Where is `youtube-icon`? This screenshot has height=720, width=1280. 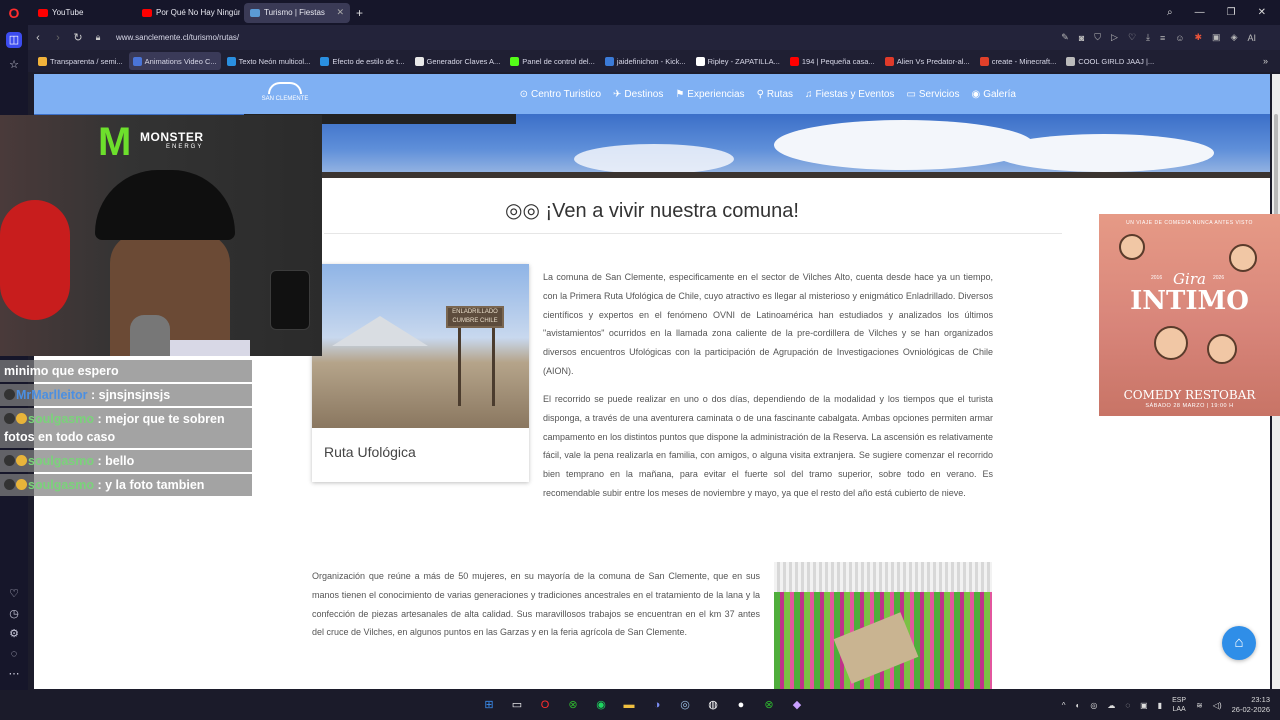 youtube-icon is located at coordinates (147, 12).